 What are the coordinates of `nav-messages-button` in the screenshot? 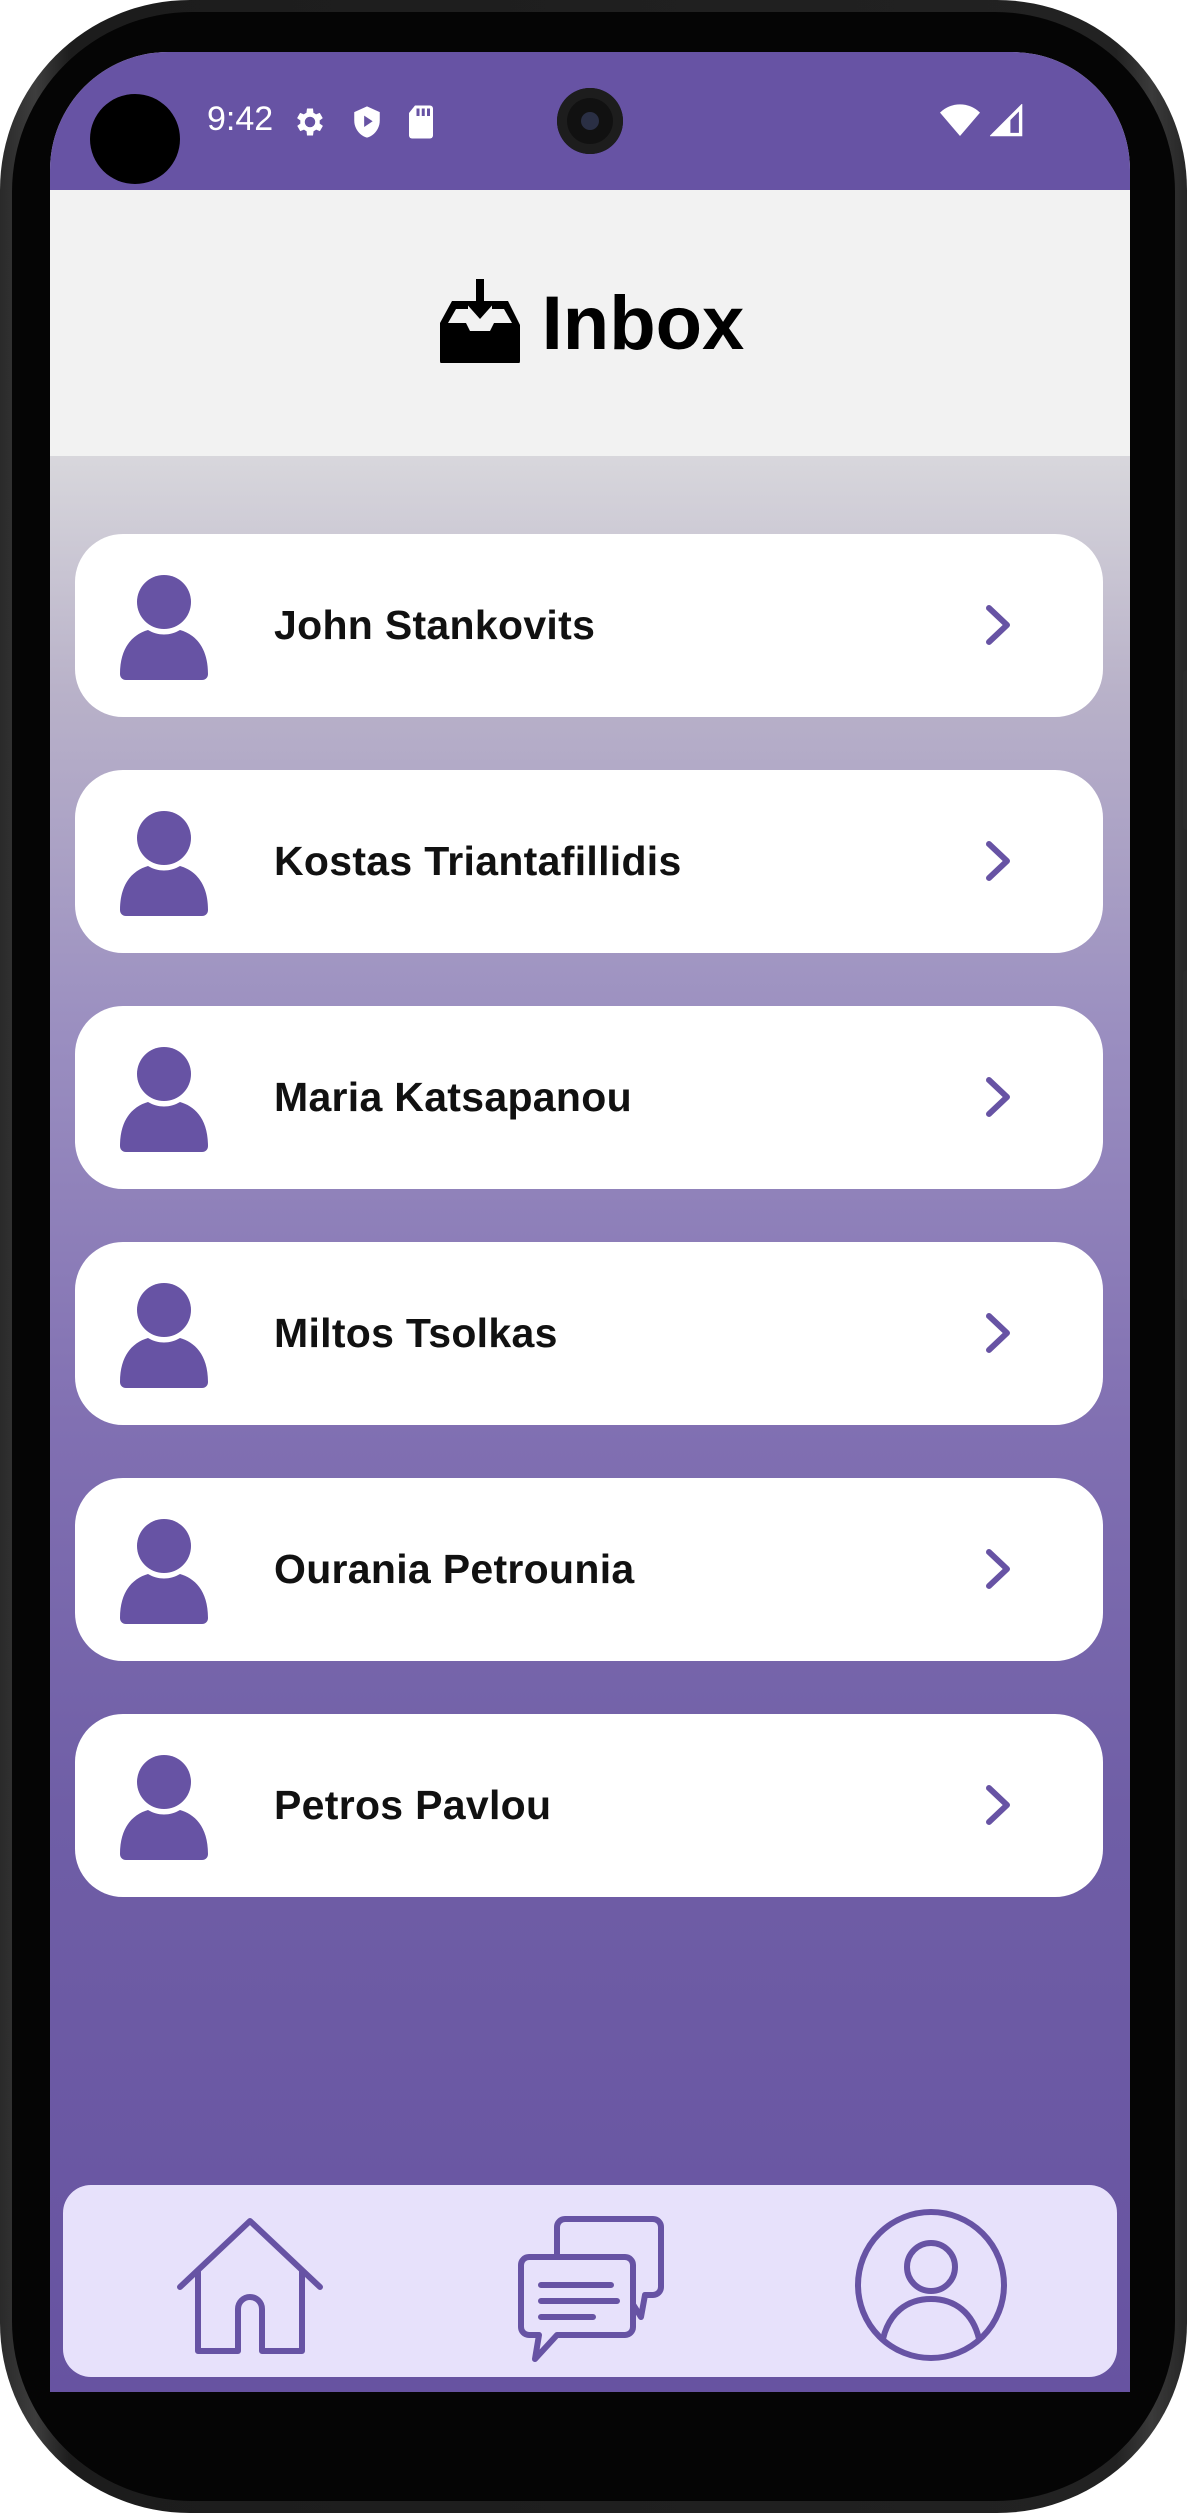 It's located at (589, 2285).